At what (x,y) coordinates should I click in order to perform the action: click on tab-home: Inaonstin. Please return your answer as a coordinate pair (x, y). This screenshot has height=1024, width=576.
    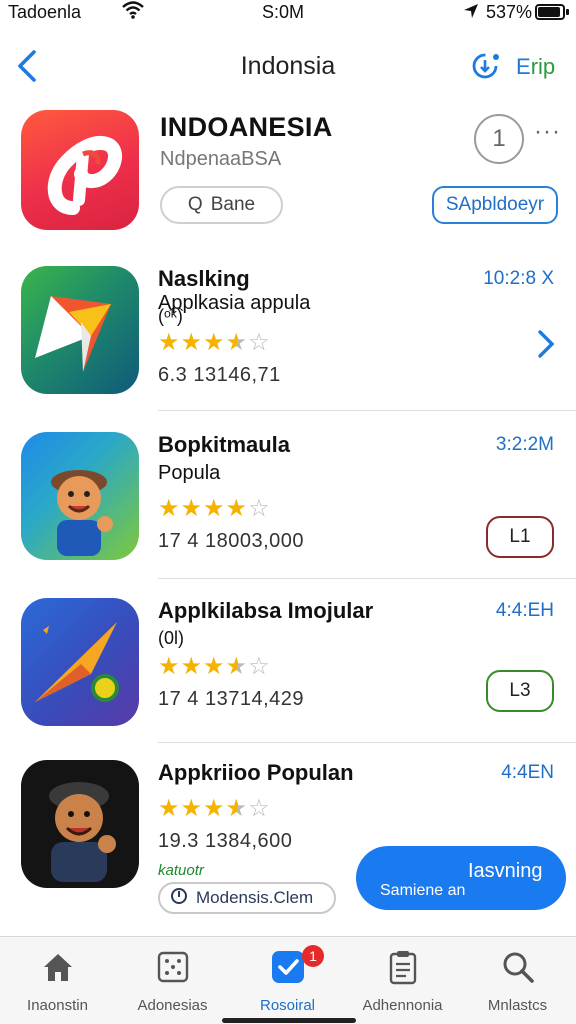
    Looking at the image, I should click on (57, 982).